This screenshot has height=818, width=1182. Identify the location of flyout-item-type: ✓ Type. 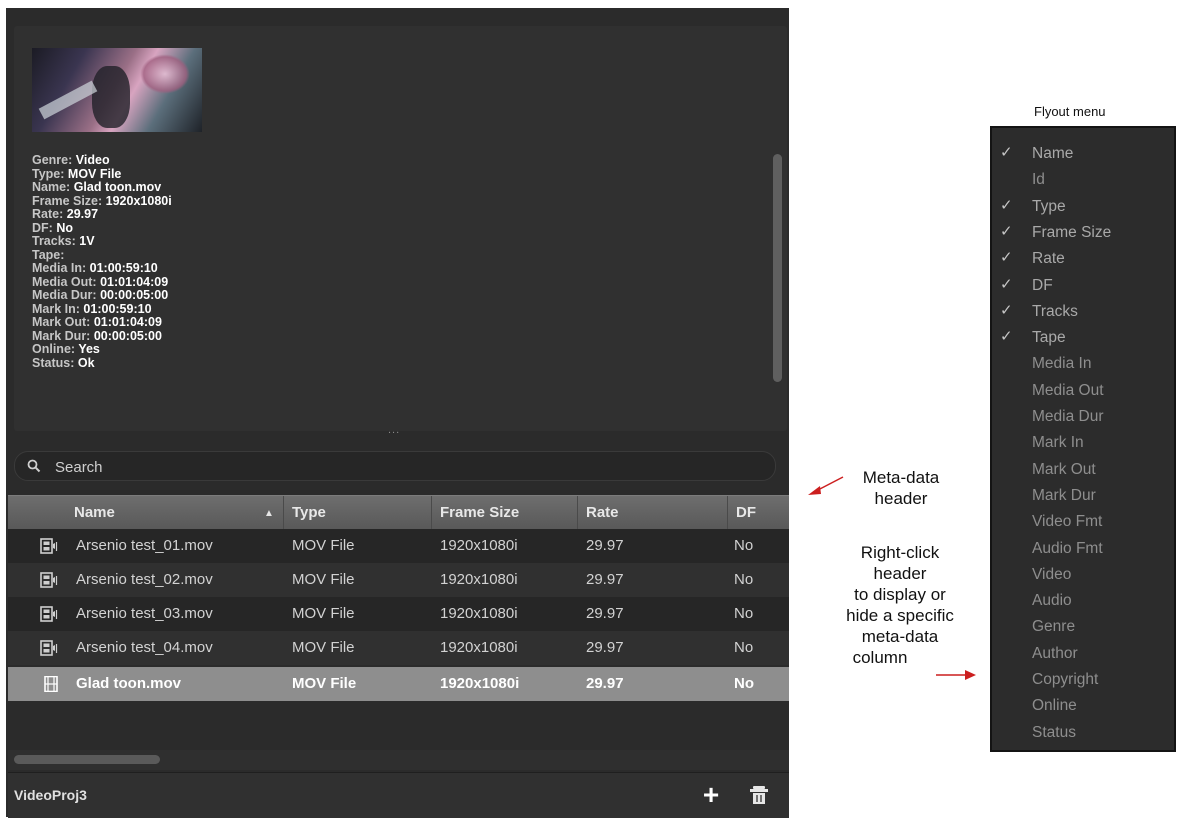
(1083, 208).